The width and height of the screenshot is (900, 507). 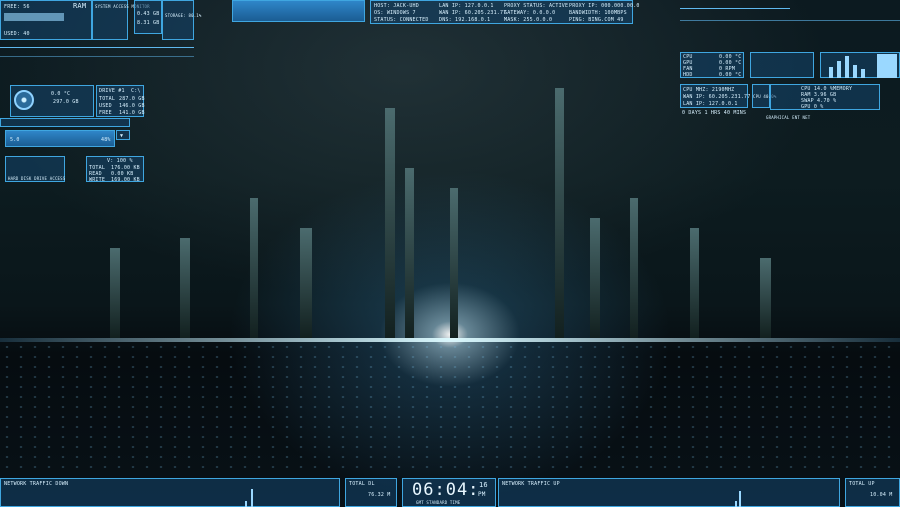 I want to click on ram-label: RAM, so click(x=80, y=6).